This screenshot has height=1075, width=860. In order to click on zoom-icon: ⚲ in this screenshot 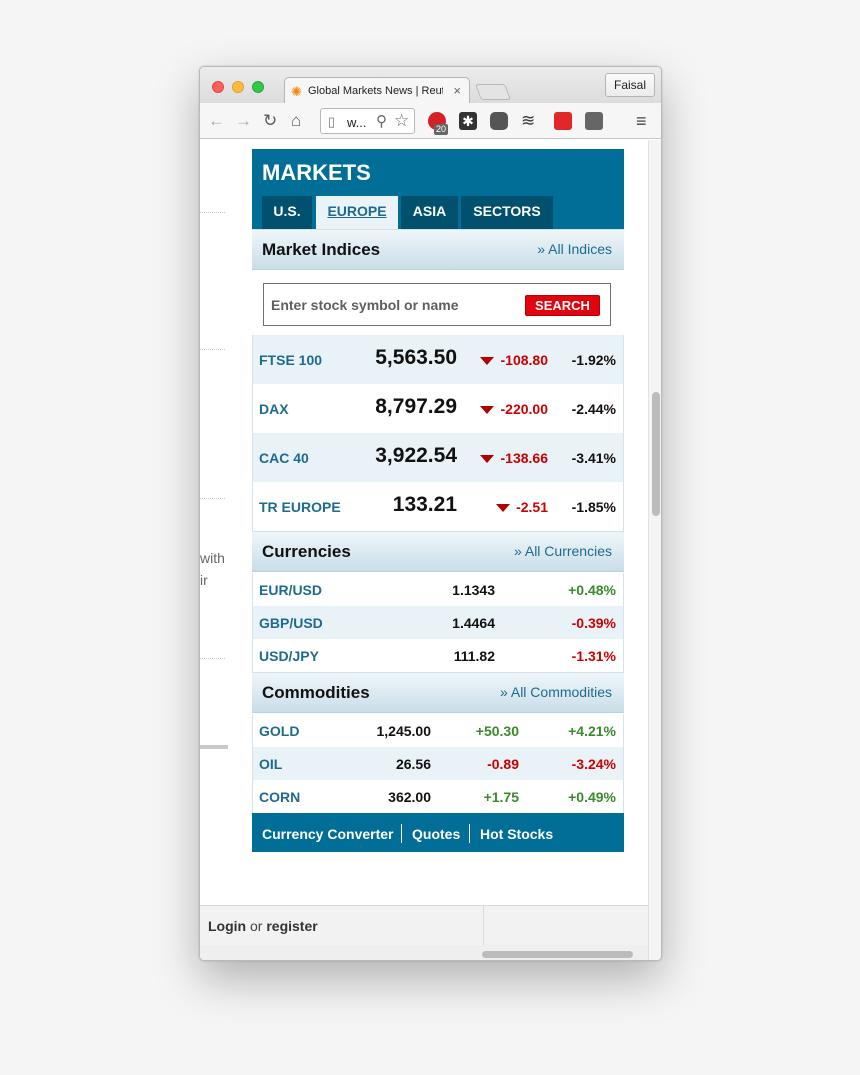, I will do `click(381, 121)`.